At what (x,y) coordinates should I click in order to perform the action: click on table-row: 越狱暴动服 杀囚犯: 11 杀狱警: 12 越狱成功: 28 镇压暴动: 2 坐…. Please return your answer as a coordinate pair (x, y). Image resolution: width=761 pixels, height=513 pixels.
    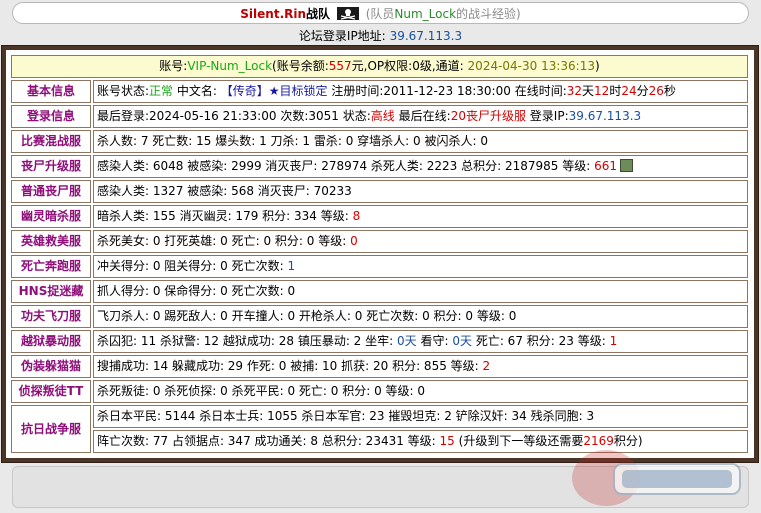
    Looking at the image, I should click on (379, 341).